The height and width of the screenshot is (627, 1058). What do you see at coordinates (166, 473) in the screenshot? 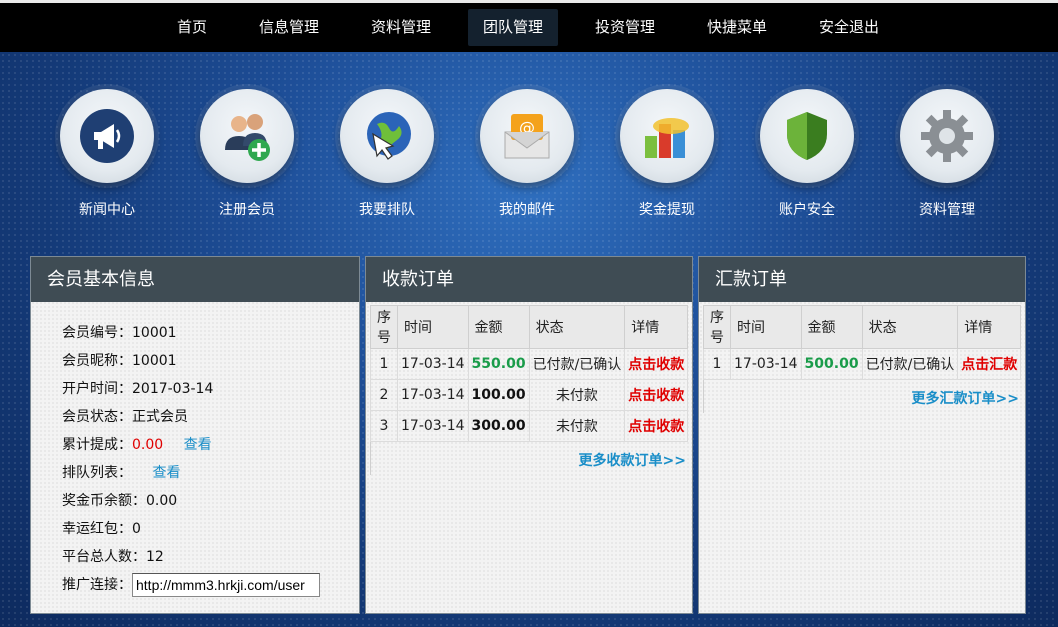
I see `queue-view-link: 查看` at bounding box center [166, 473].